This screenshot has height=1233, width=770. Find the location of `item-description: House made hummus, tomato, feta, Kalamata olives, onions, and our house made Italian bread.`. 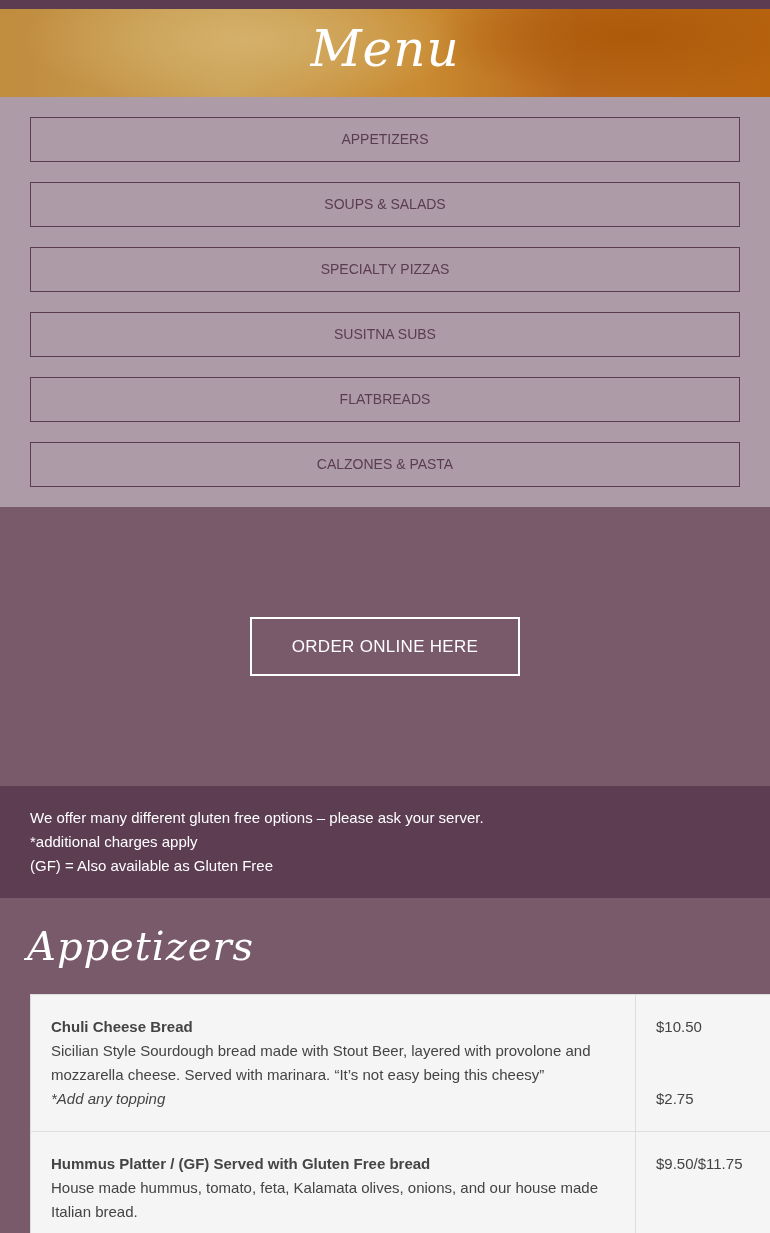

item-description: House made hummus, tomato, feta, Kalamata olives, onions, and our house made Italian bread. is located at coordinates (324, 1200).